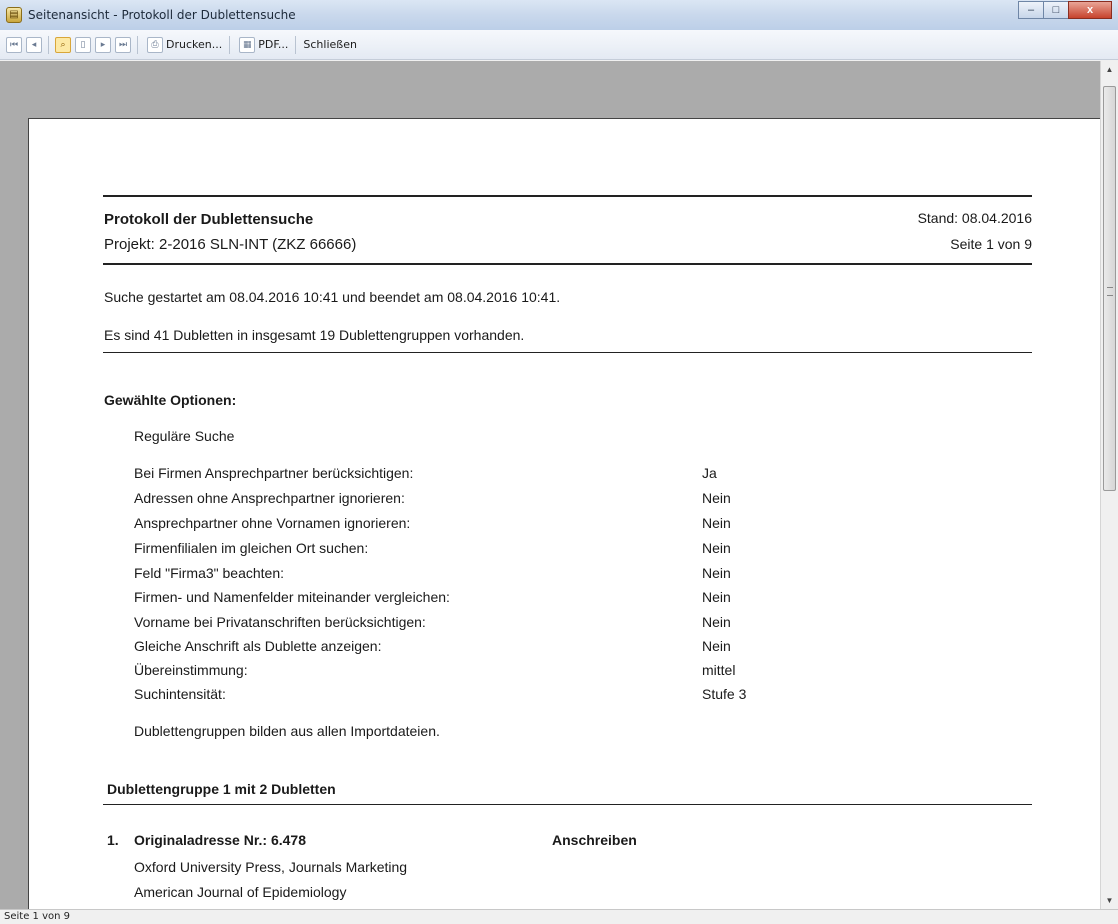 The image size is (1118, 924). Describe the element at coordinates (567, 804) in the screenshot. I see `group-rule` at that location.